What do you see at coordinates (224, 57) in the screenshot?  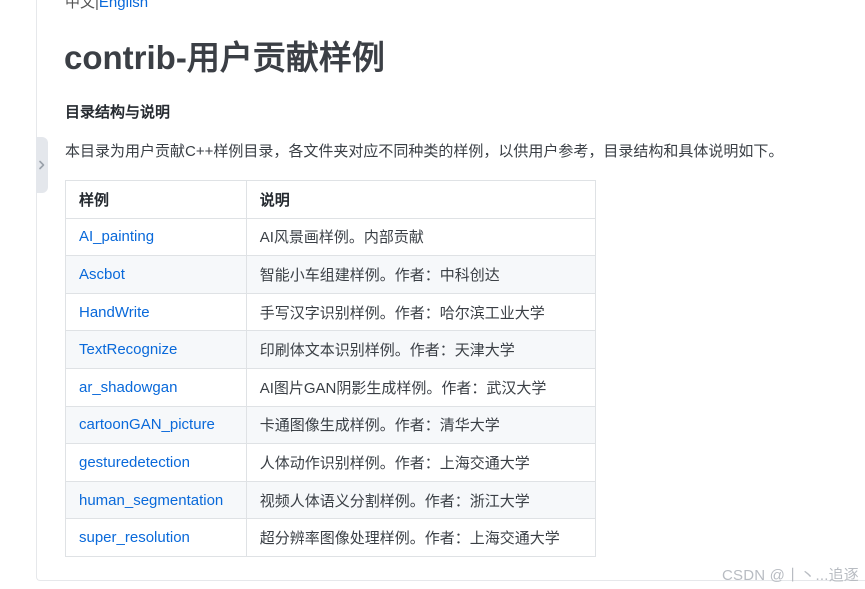 I see `page-title: contrib-用户贡献样例` at bounding box center [224, 57].